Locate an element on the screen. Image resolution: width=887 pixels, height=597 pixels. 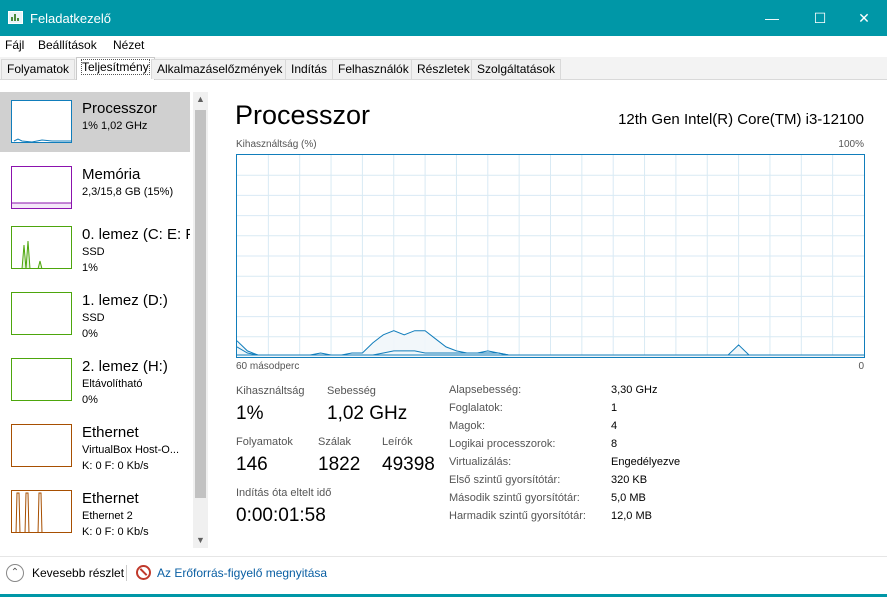
property-value: 320 KB is located at coordinates (629, 480).